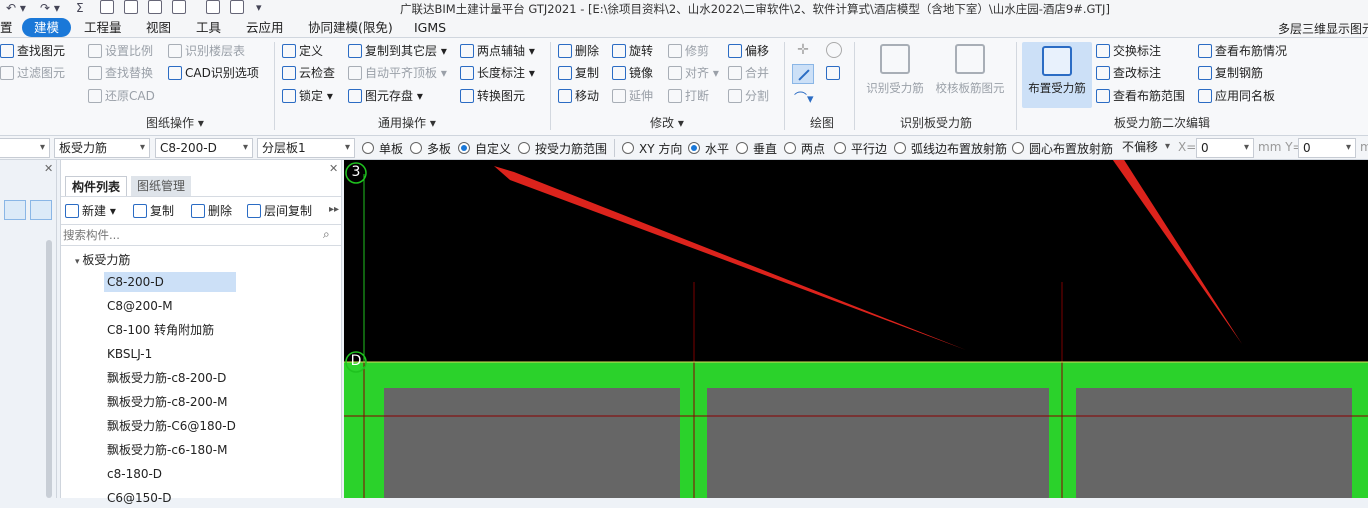  What do you see at coordinates (1128, 51) in the screenshot?
I see `swap-label-button: 交换标注` at bounding box center [1128, 51].